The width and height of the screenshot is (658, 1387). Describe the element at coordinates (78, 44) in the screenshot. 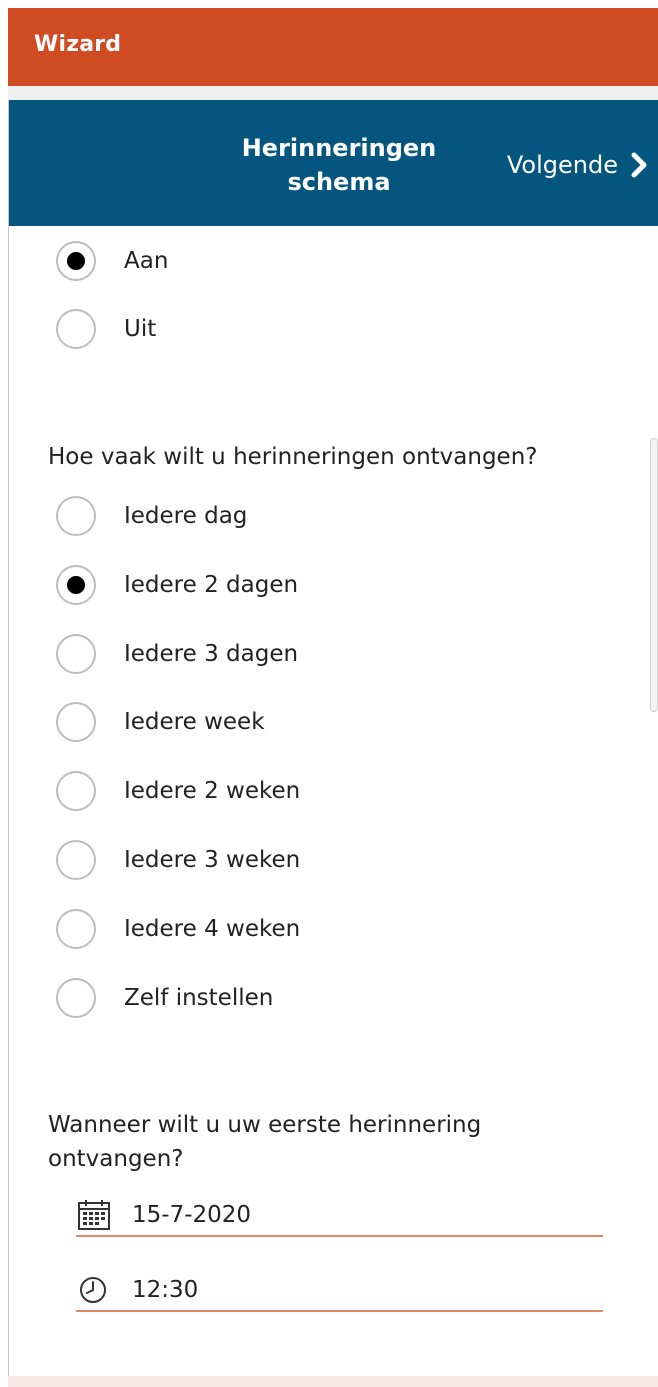

I see `app-title: Wizard` at that location.